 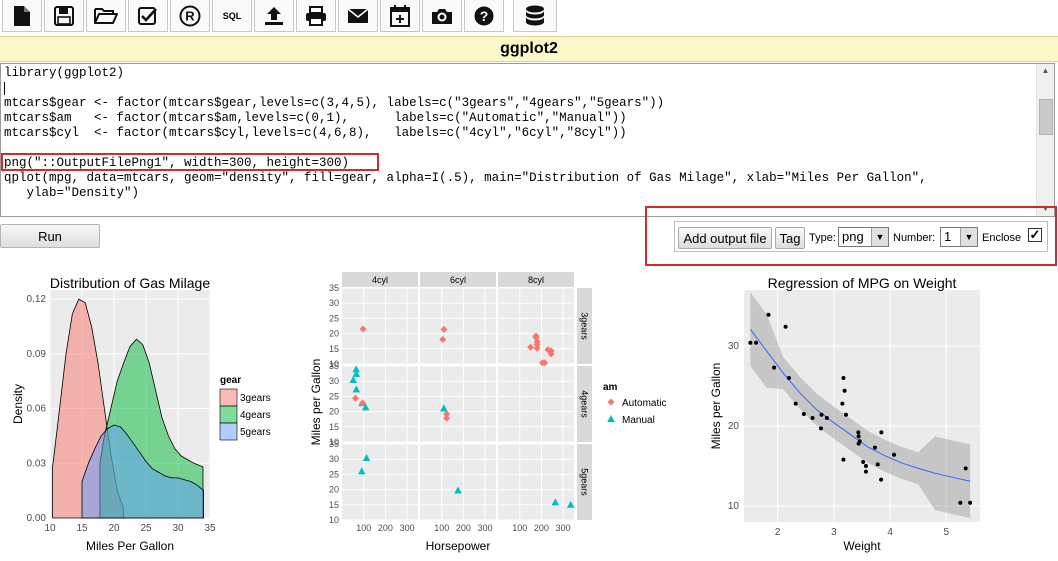 I want to click on legend-title: am, so click(x=610, y=387).